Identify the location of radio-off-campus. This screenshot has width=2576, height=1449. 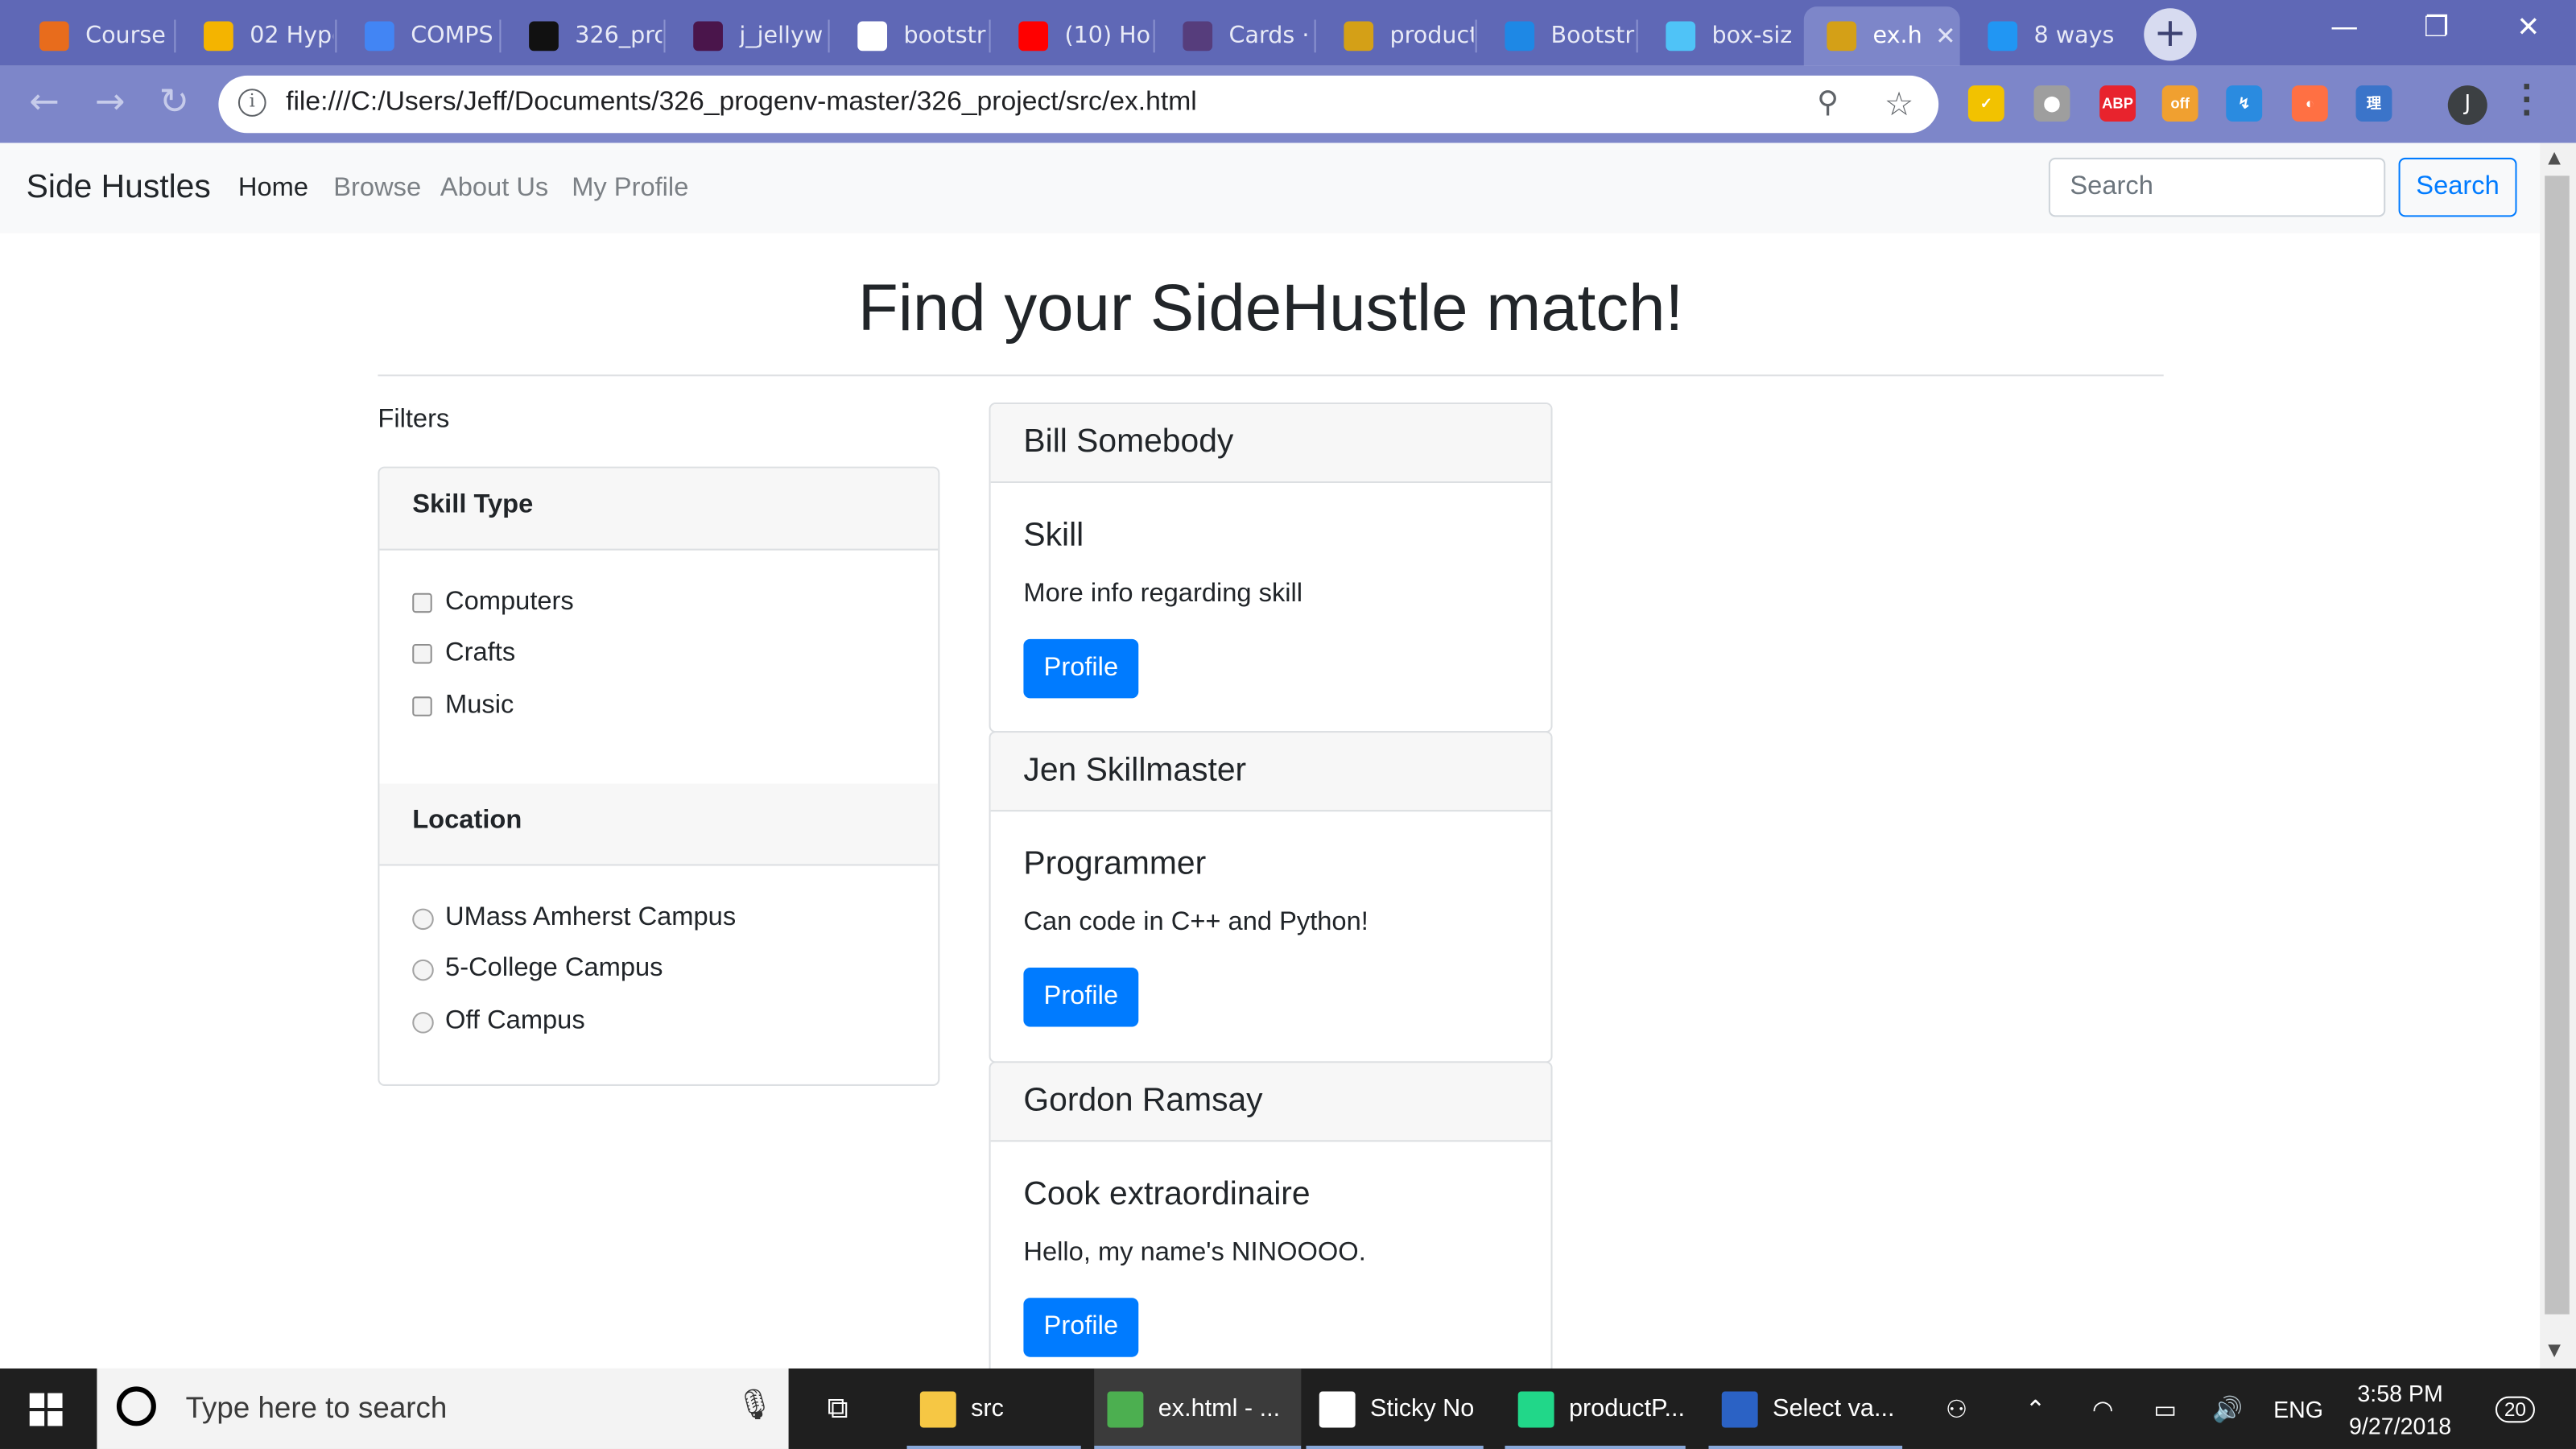
(423, 1022).